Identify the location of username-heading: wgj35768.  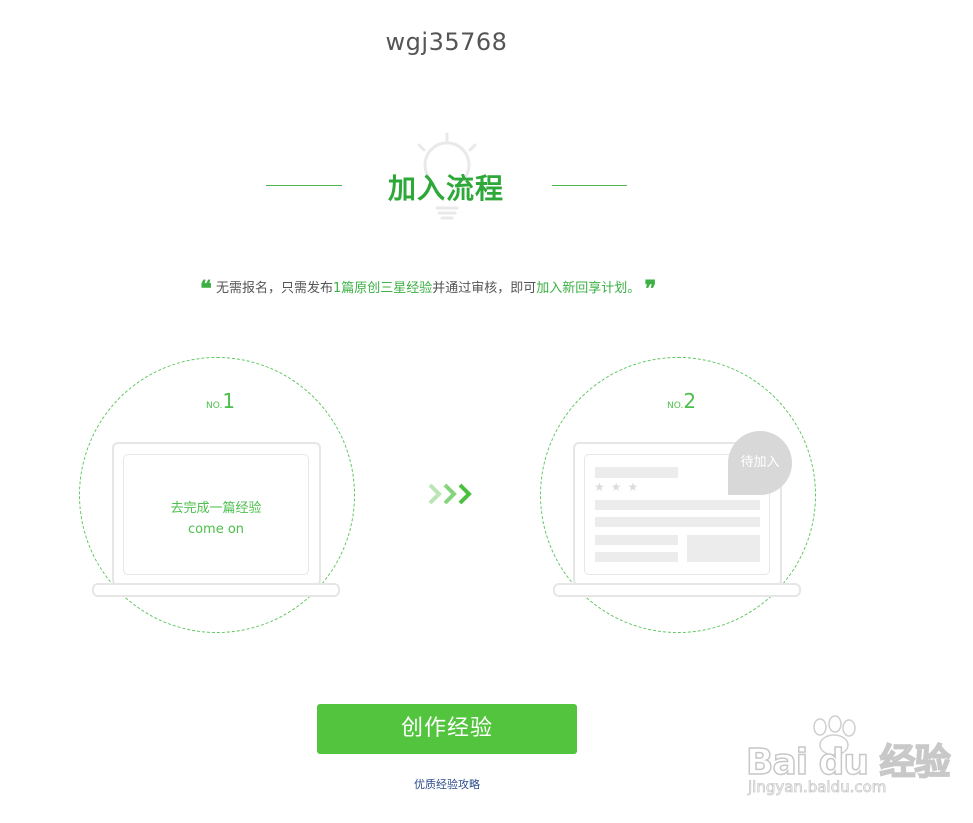
(446, 42).